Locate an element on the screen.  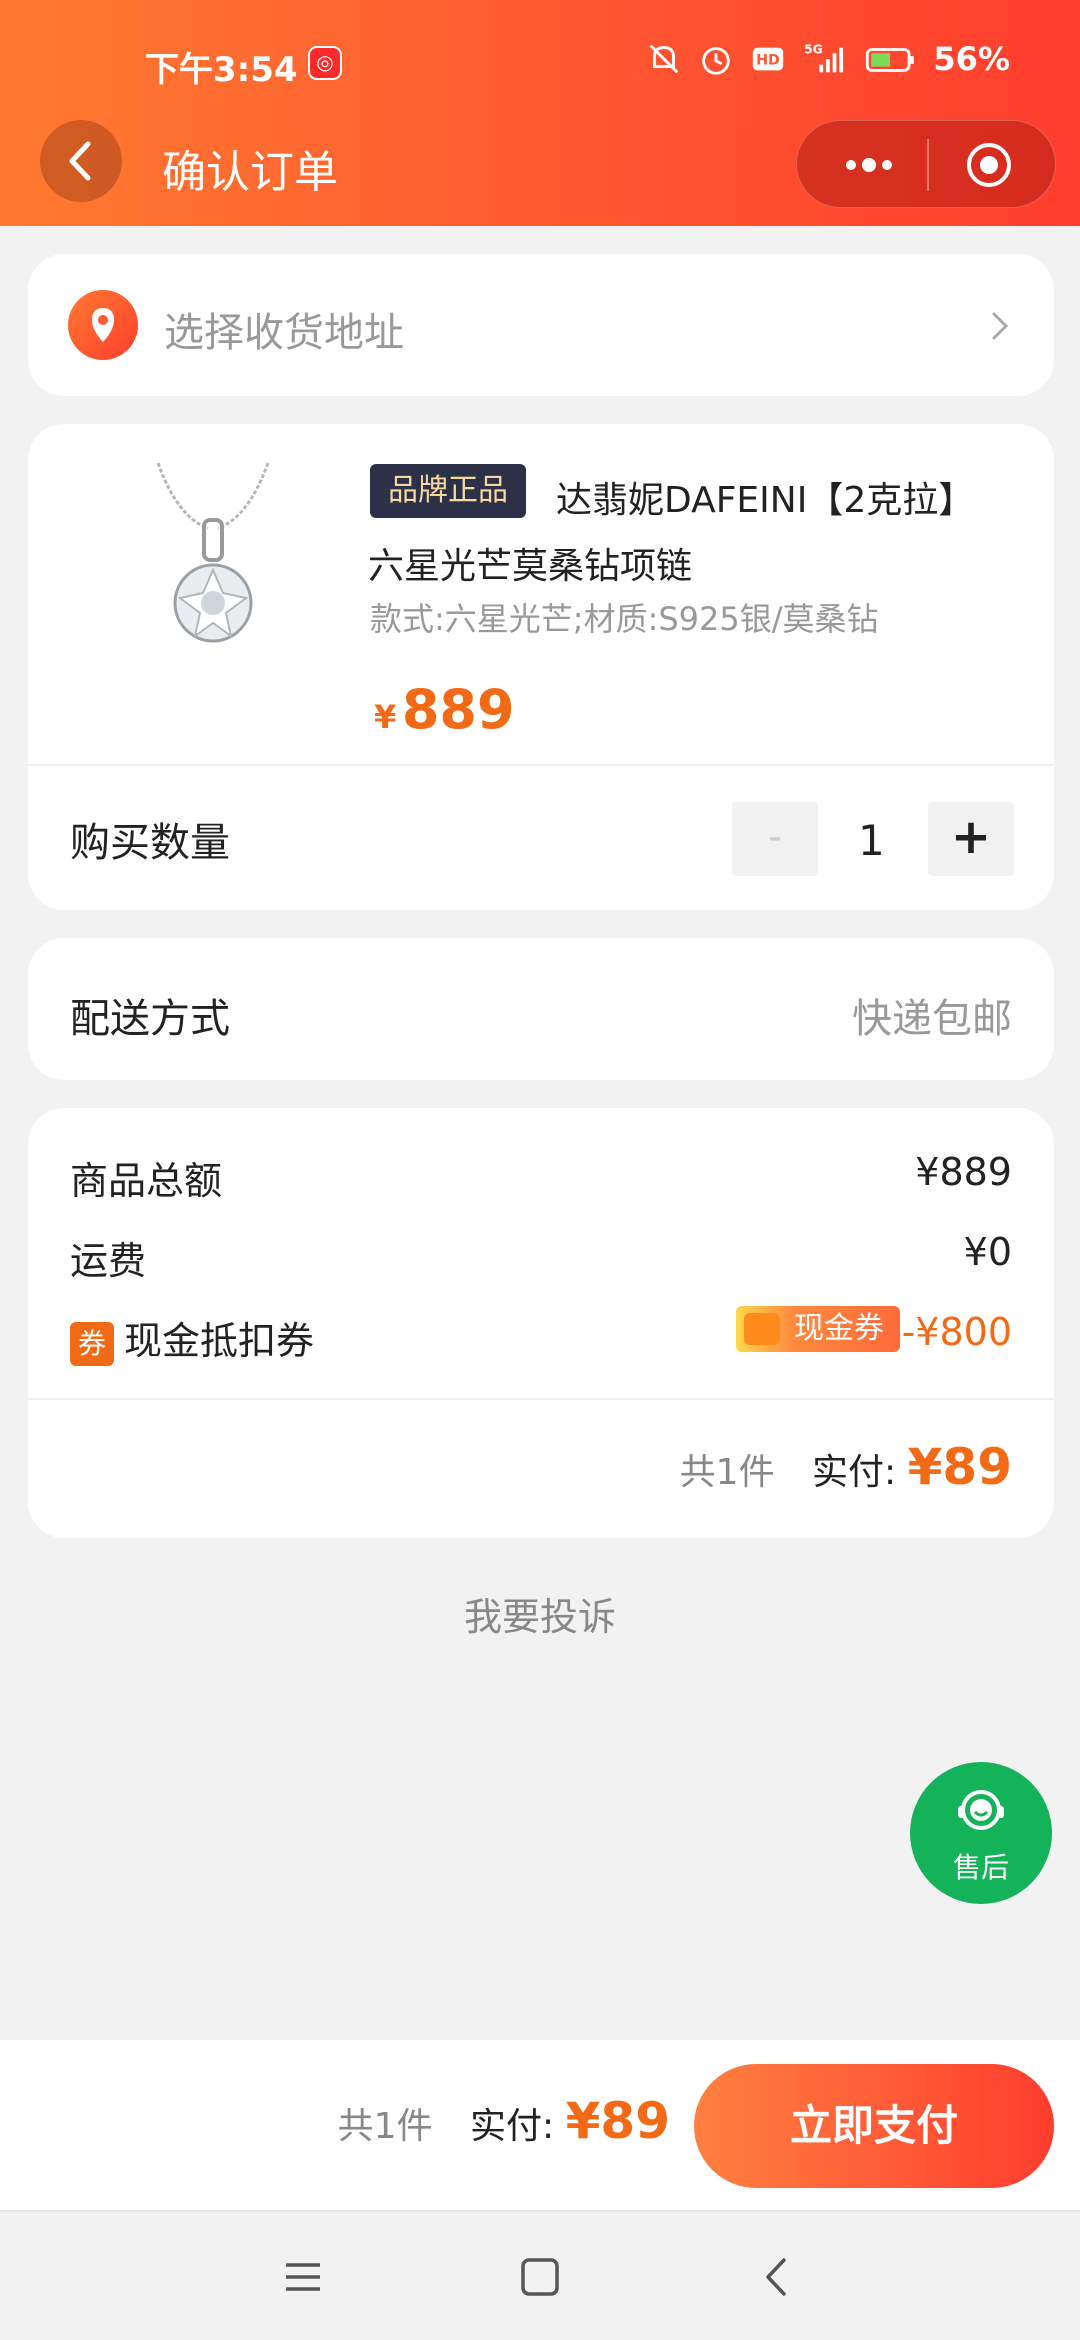
status-bar: 下午3:54 ◎ HD 5G 56% is located at coordinates (540, 65).